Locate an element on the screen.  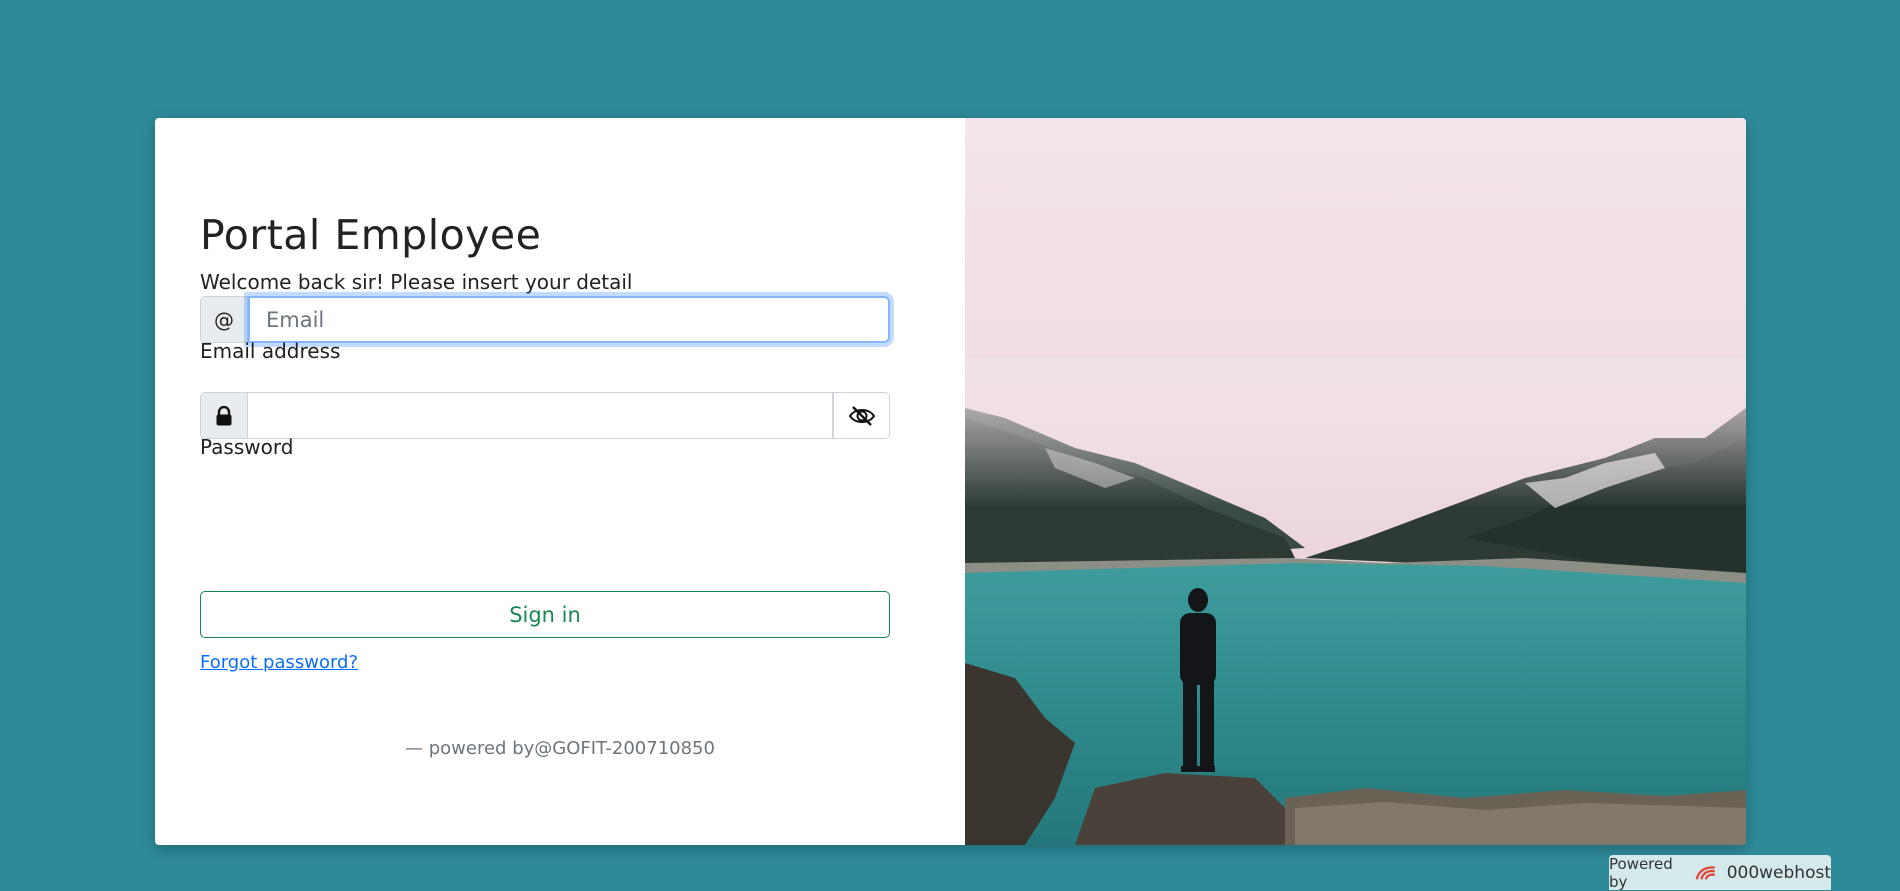
powered-by-footer: — powered by@GOFIT-200710850 is located at coordinates (560, 748).